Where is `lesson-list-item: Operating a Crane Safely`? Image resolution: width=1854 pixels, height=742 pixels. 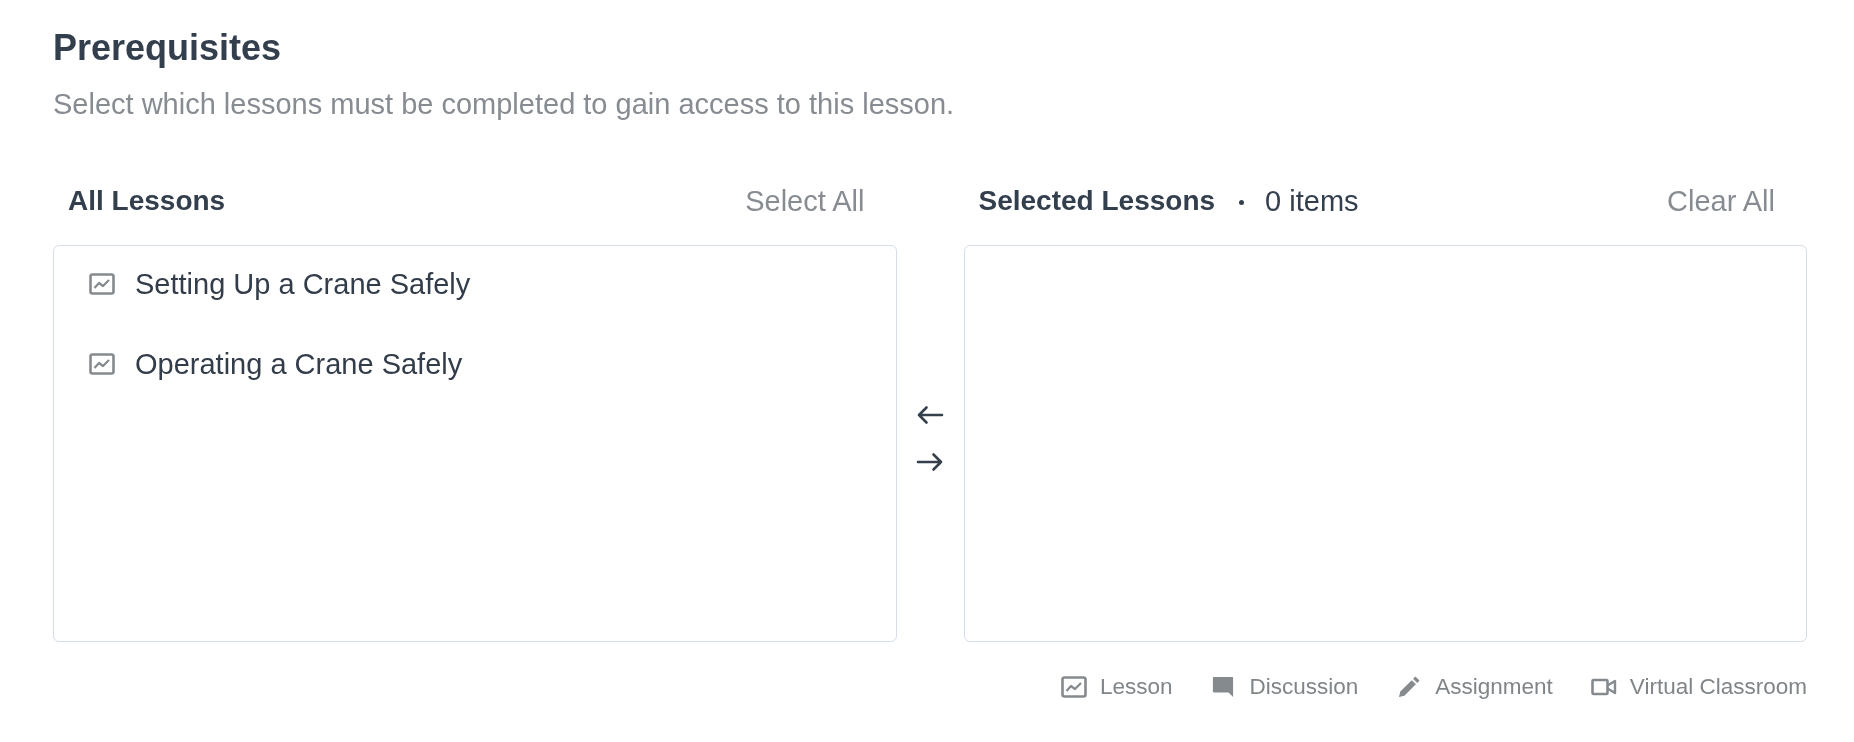 lesson-list-item: Operating a Crane Safely is located at coordinates (276, 364).